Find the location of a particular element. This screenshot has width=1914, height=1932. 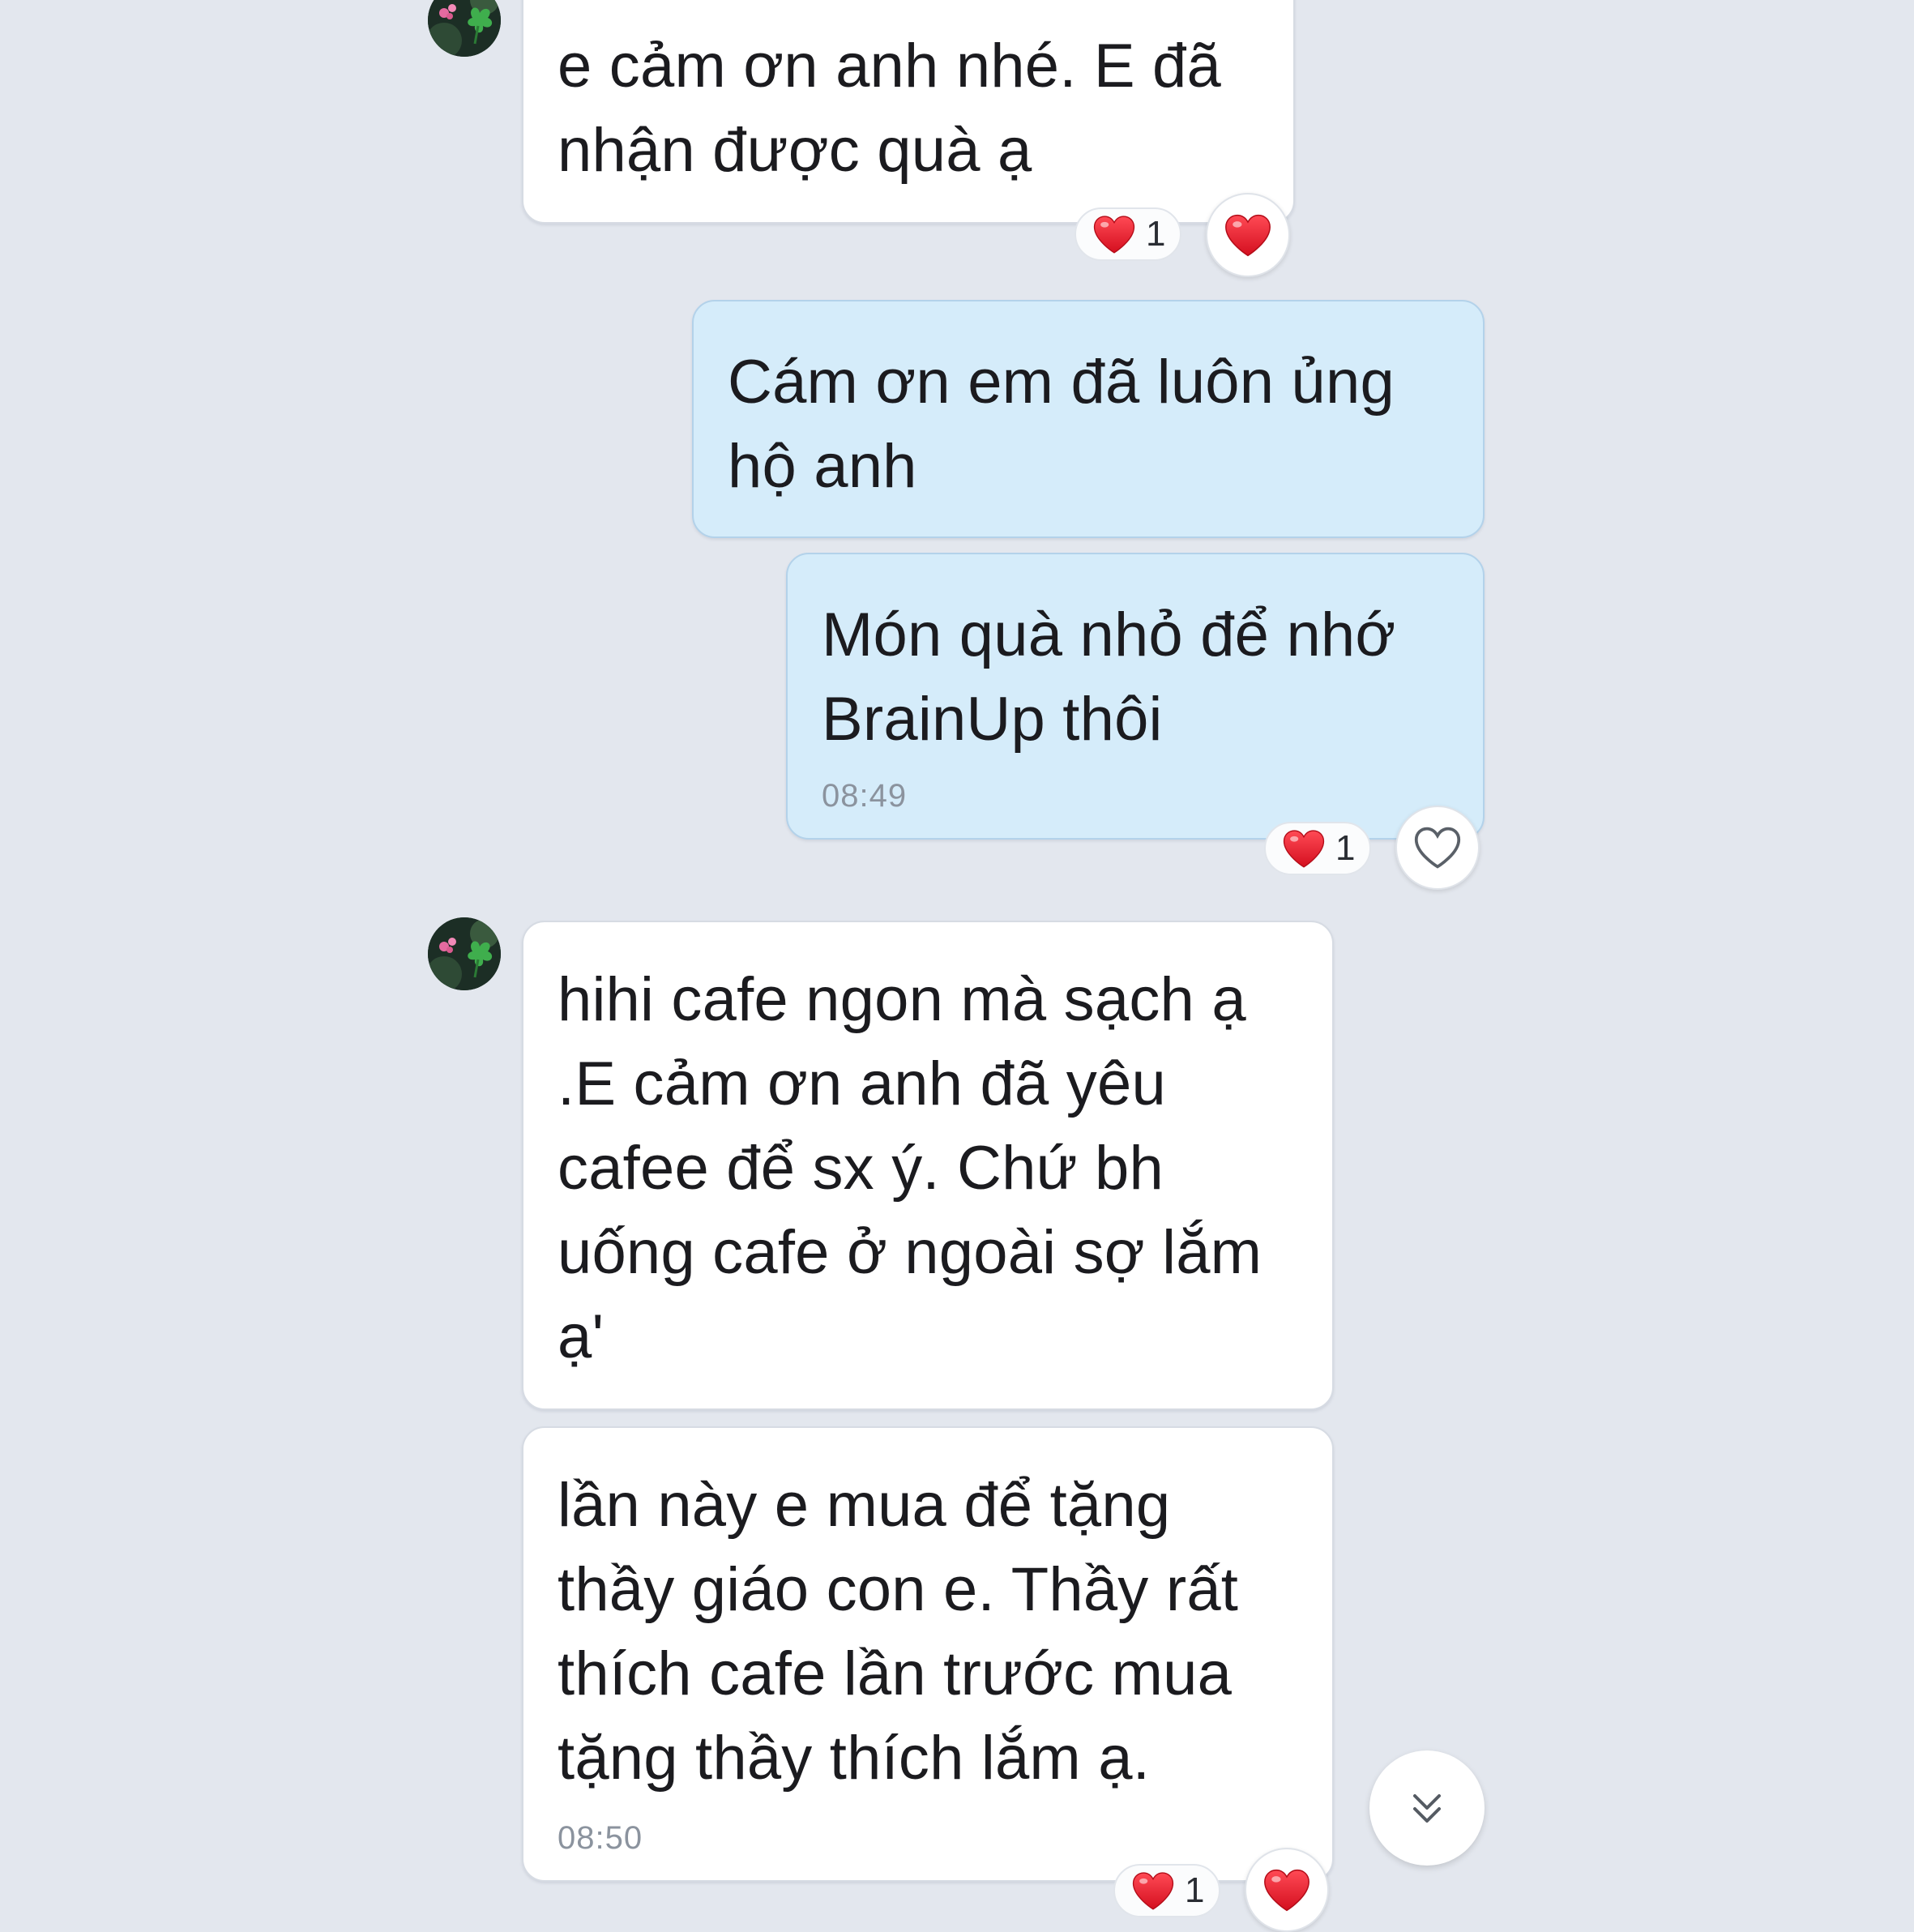

message-text: Món quà nhỏ để nhớ BrainUp thôi is located at coordinates (1109, 677).